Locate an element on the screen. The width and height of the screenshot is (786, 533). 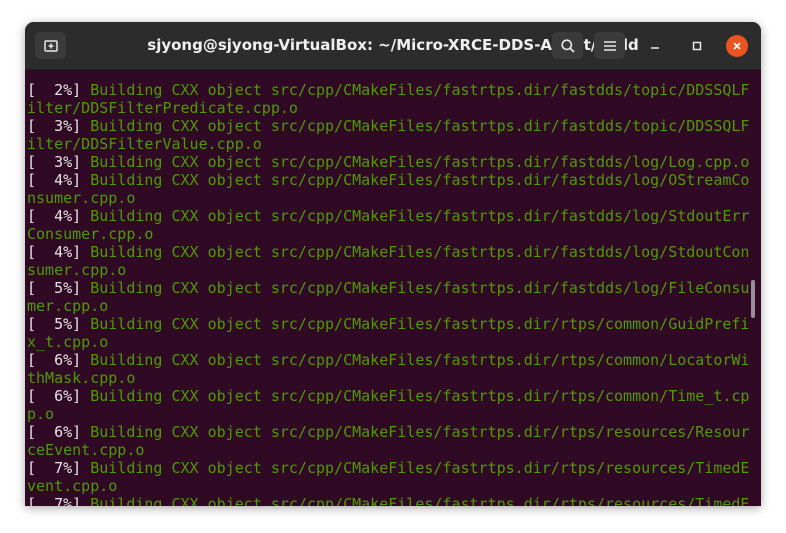
search-icon is located at coordinates (567, 45).